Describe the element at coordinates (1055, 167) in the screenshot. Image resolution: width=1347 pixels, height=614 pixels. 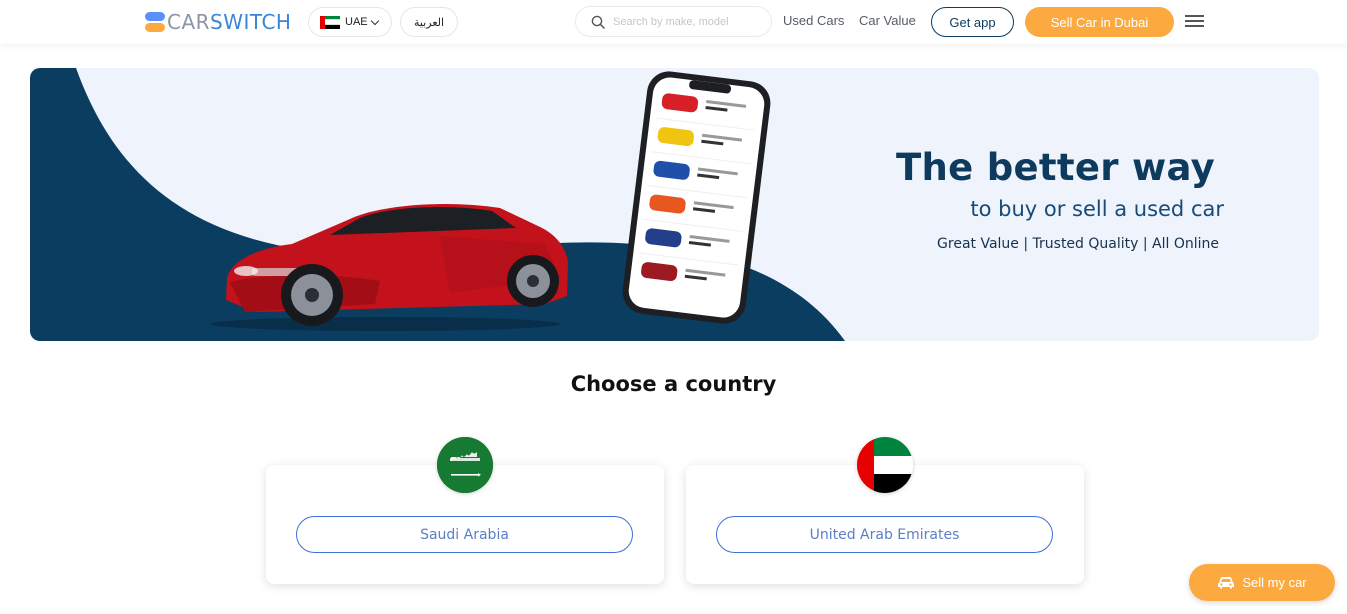
I see `hero-title: The better way` at that location.